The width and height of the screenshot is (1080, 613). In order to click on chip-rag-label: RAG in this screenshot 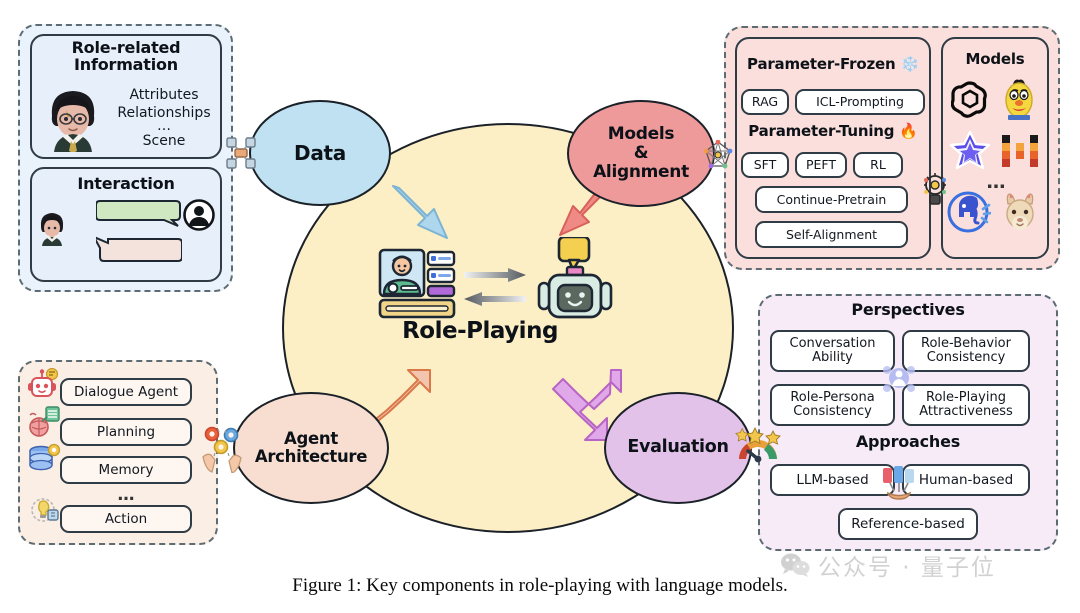, I will do `click(765, 102)`.